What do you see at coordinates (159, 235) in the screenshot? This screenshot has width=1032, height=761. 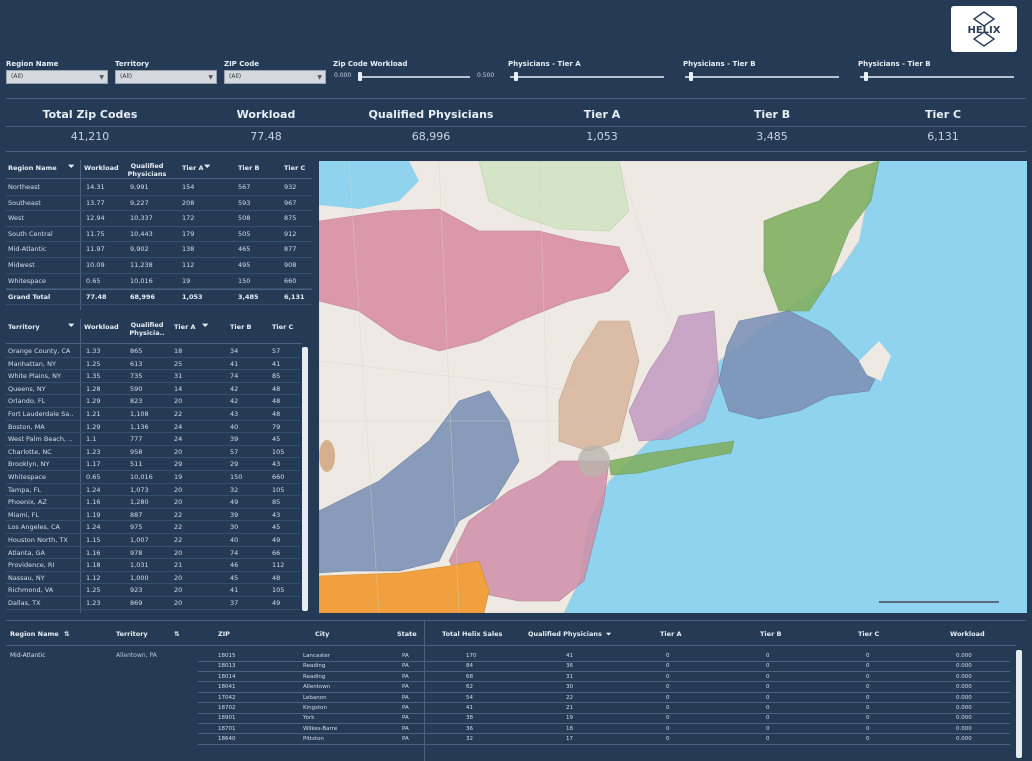 I see `table-row: South Central 11.75 10,443 179 505 912` at bounding box center [159, 235].